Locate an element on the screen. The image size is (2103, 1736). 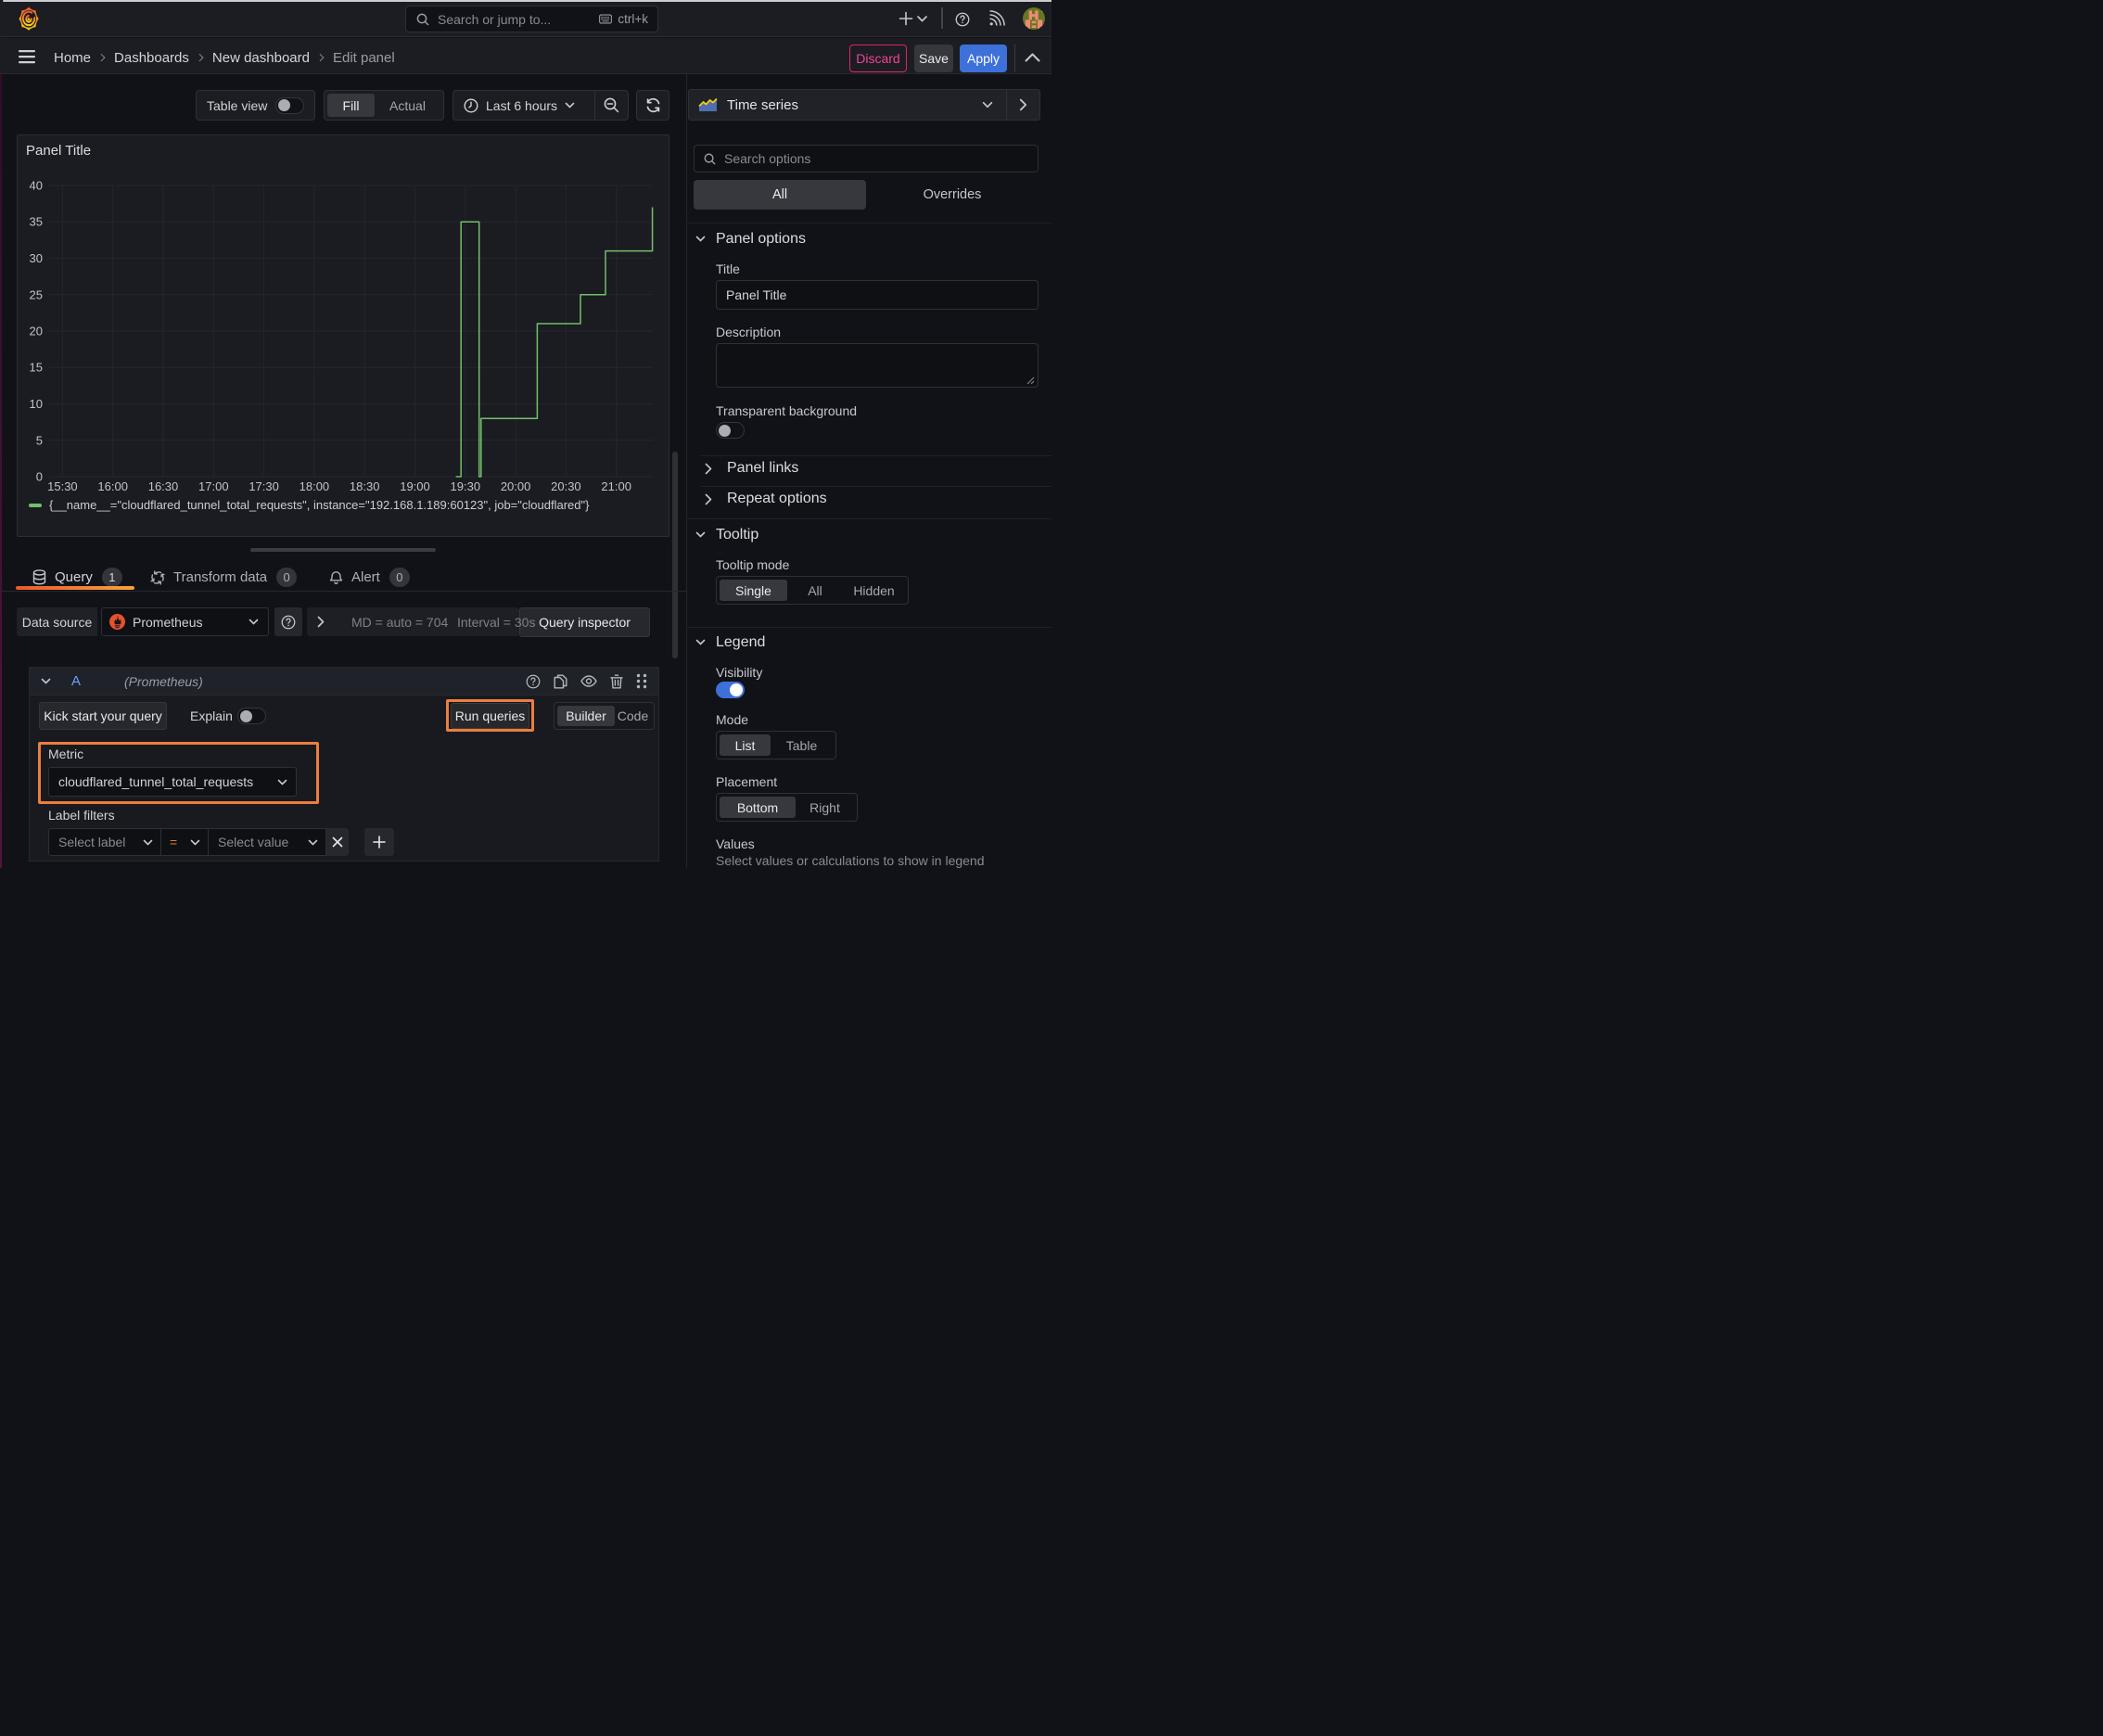
svg-text: 10 is located at coordinates (36, 404).